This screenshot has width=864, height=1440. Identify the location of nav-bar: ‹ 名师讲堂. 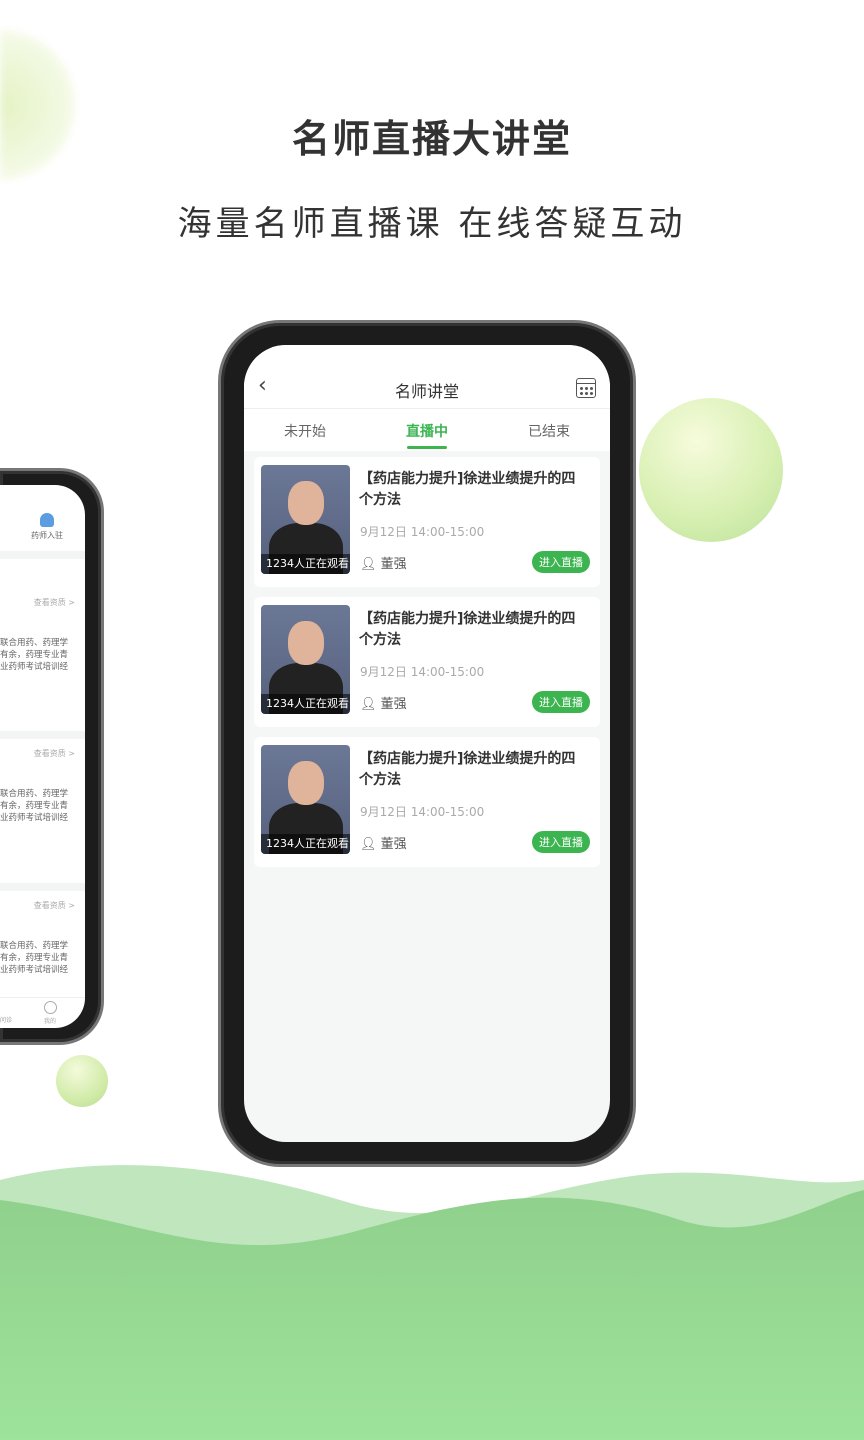
(427, 377).